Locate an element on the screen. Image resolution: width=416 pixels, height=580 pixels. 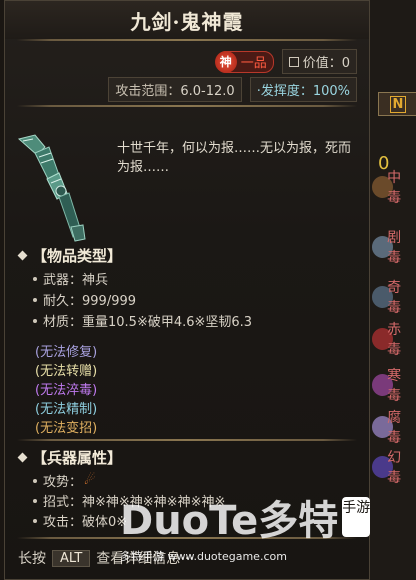
stance-line: 攻势： ☄ is located at coordinates (64, 480).